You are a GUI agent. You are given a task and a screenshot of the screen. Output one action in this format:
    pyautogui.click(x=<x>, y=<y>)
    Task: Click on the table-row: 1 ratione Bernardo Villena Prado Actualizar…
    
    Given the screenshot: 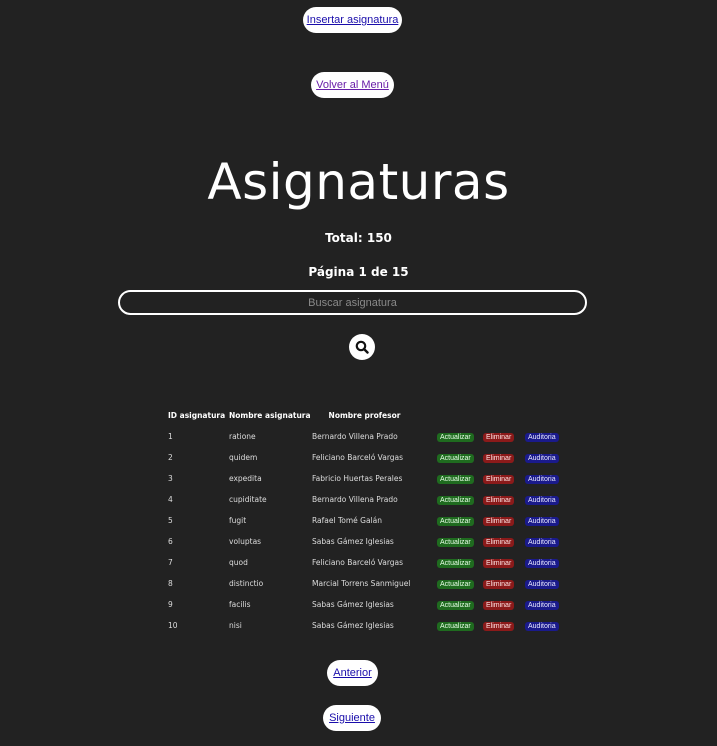 What is the action you would take?
    pyautogui.click(x=366, y=436)
    